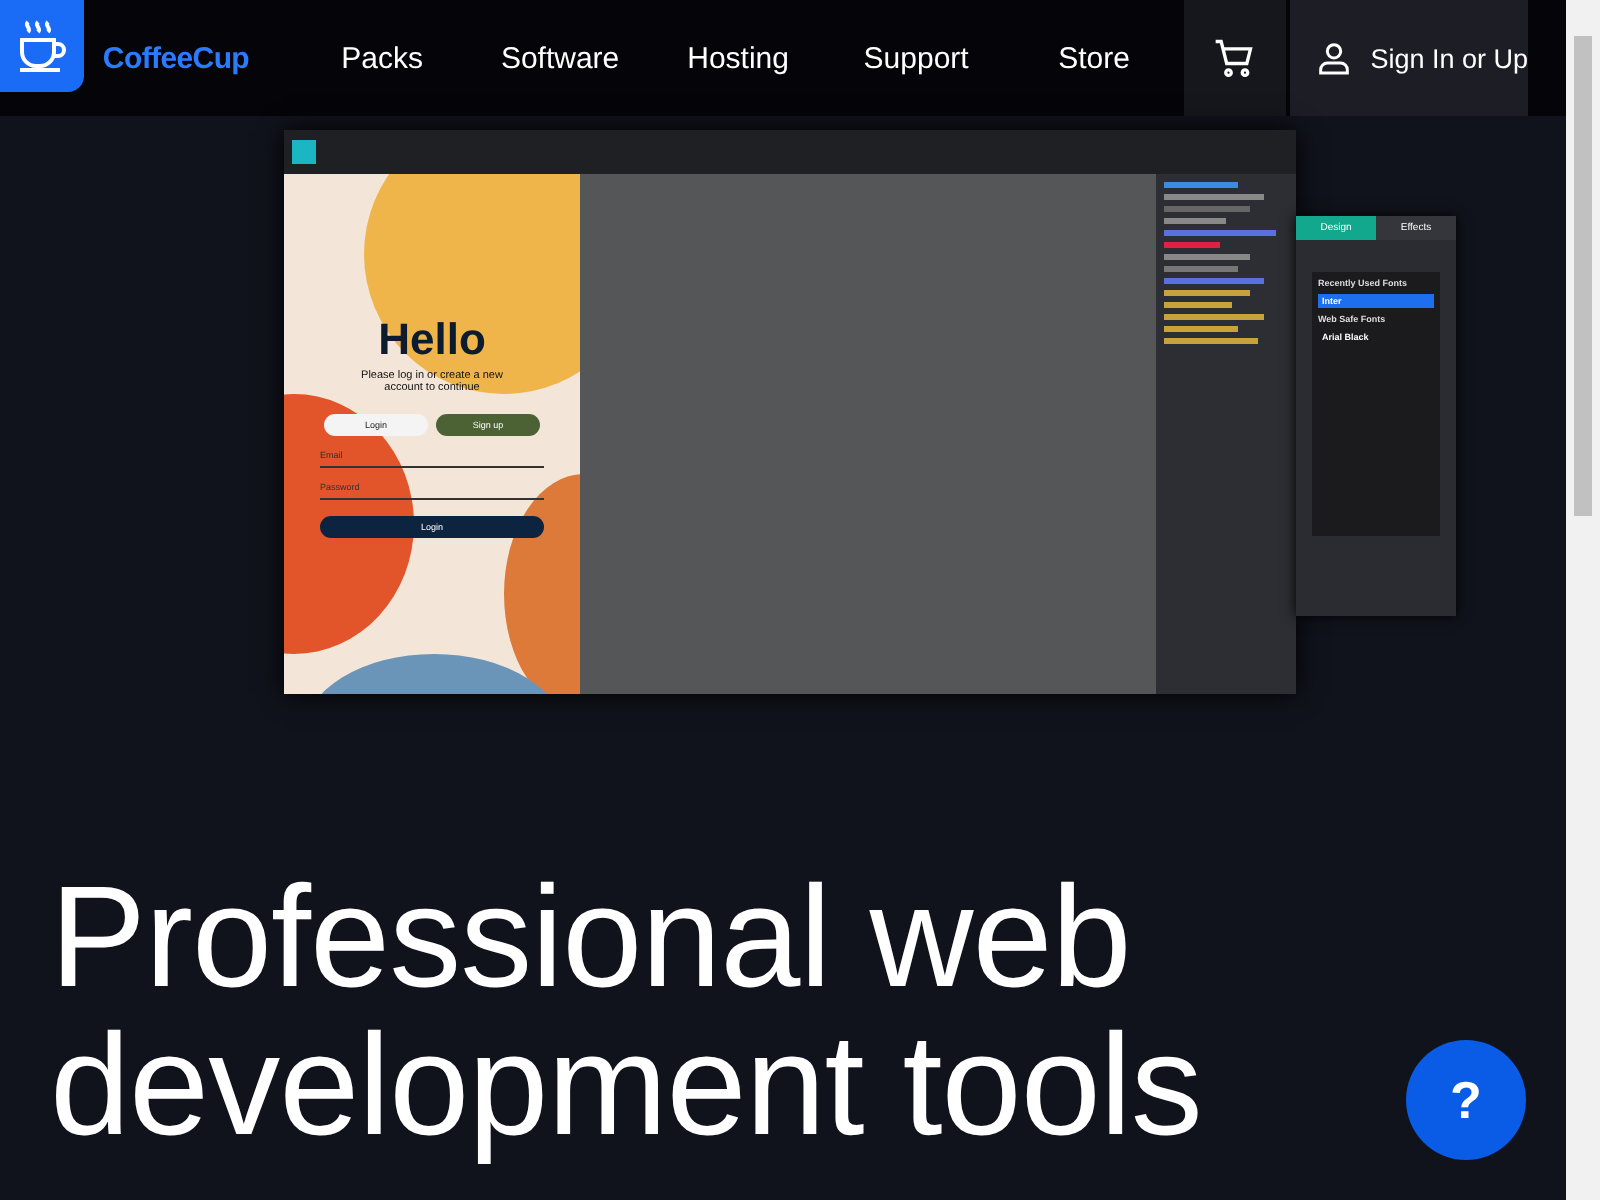 Image resolution: width=1600 pixels, height=1200 pixels. I want to click on brand-link: CoffeeCup, so click(176, 58).